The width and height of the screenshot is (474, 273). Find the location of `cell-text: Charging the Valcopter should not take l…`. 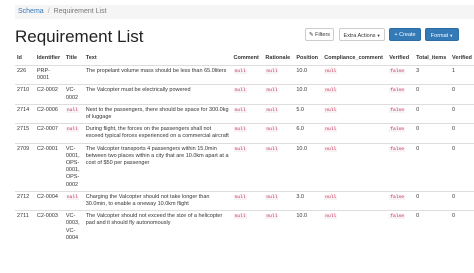

cell-text: Charging the Valcopter should not take l… is located at coordinates (157, 200).